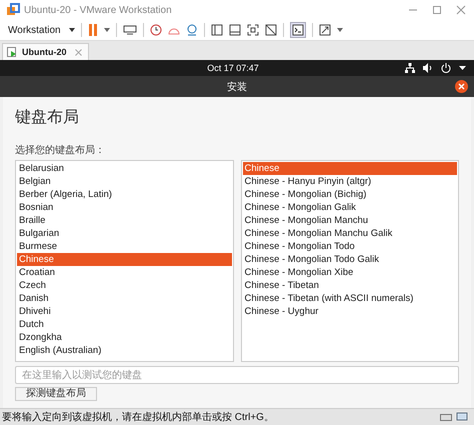 This screenshot has height=425, width=474. Describe the element at coordinates (349, 233) in the screenshot. I see `variant-item: Chinese - Mongolian Manchu Galik` at that location.